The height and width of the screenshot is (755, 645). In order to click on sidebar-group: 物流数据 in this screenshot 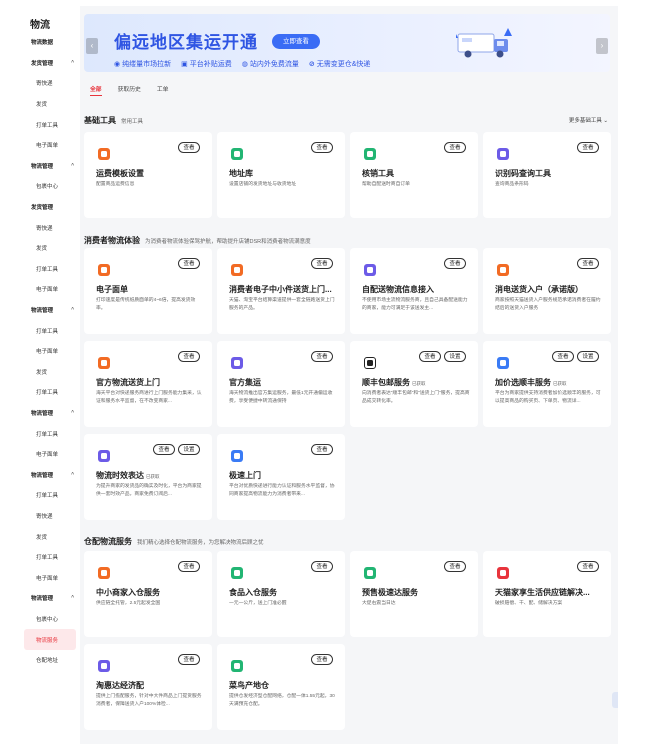, I will do `click(49, 42)`.